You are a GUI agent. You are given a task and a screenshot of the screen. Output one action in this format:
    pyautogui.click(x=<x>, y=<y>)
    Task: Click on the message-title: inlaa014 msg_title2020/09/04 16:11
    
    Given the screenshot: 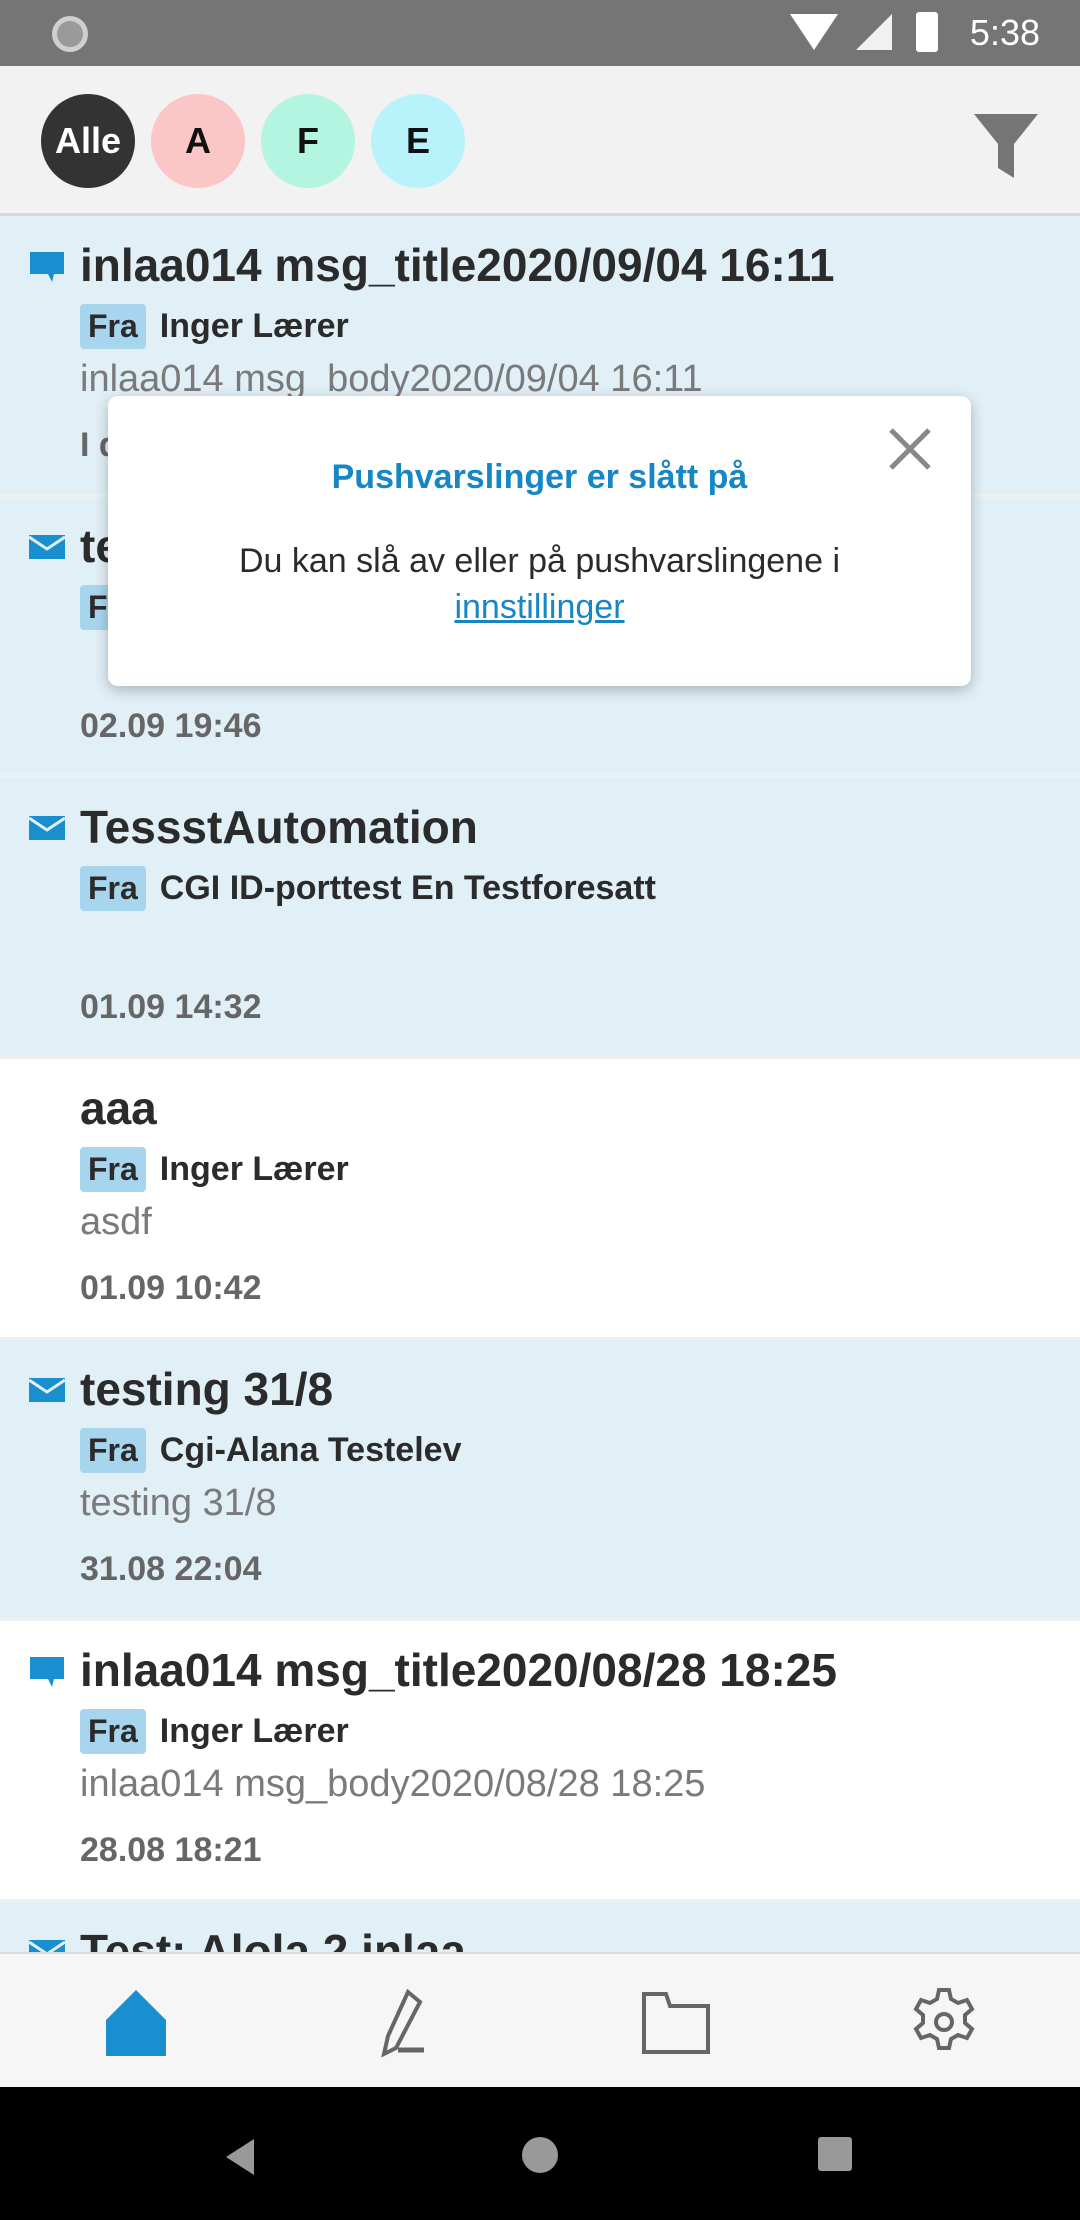 What is the action you would take?
    pyautogui.click(x=457, y=265)
    